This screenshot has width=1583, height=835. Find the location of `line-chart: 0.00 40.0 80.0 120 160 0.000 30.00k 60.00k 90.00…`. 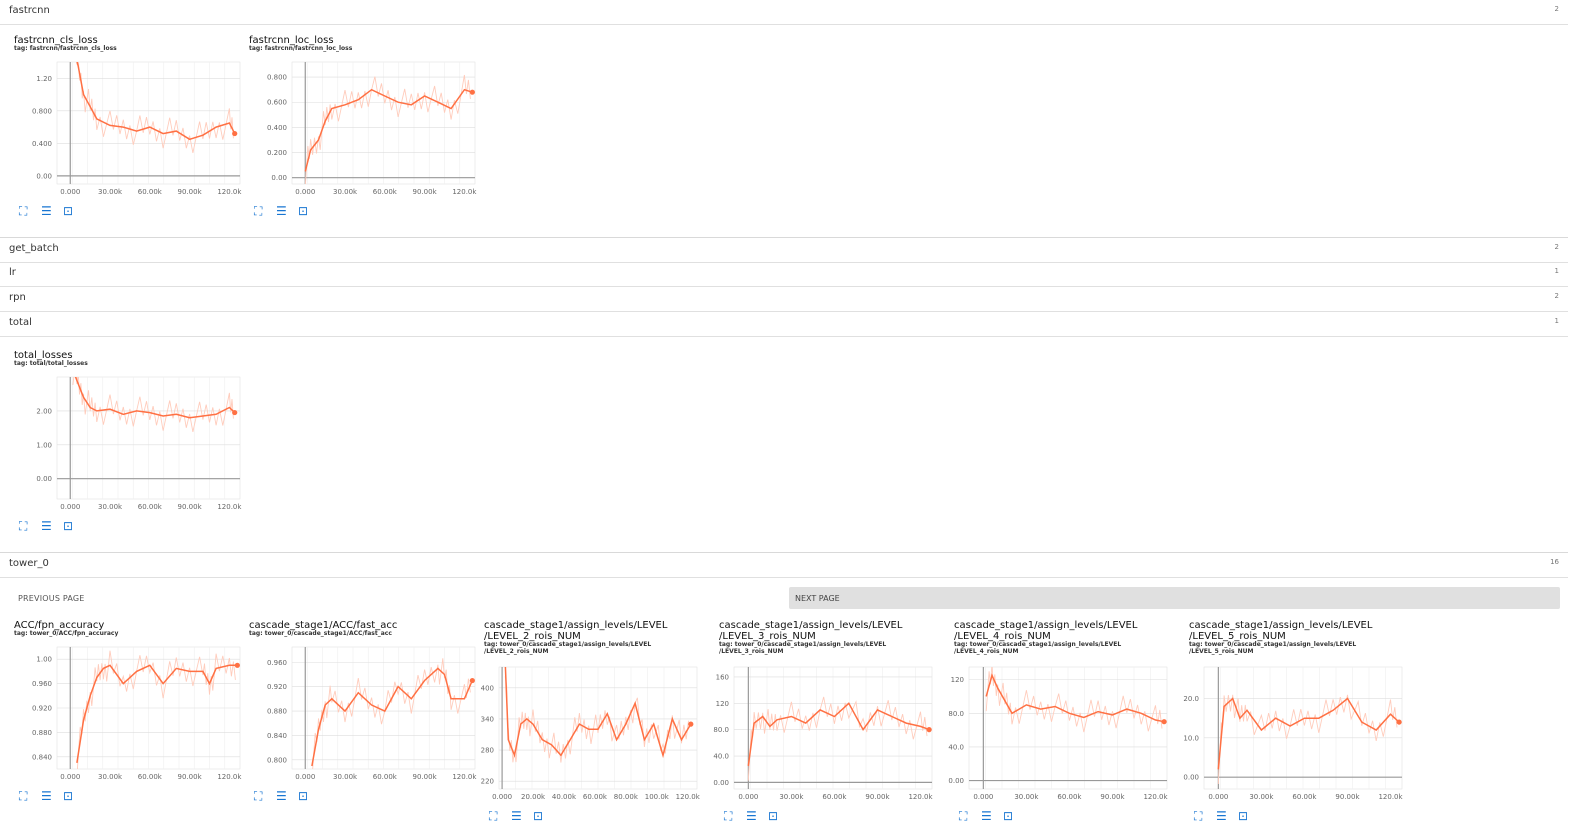

line-chart: 0.00 40.0 80.0 120 160 0.000 30.00k 60.00k 90.00… is located at coordinates (825, 735).